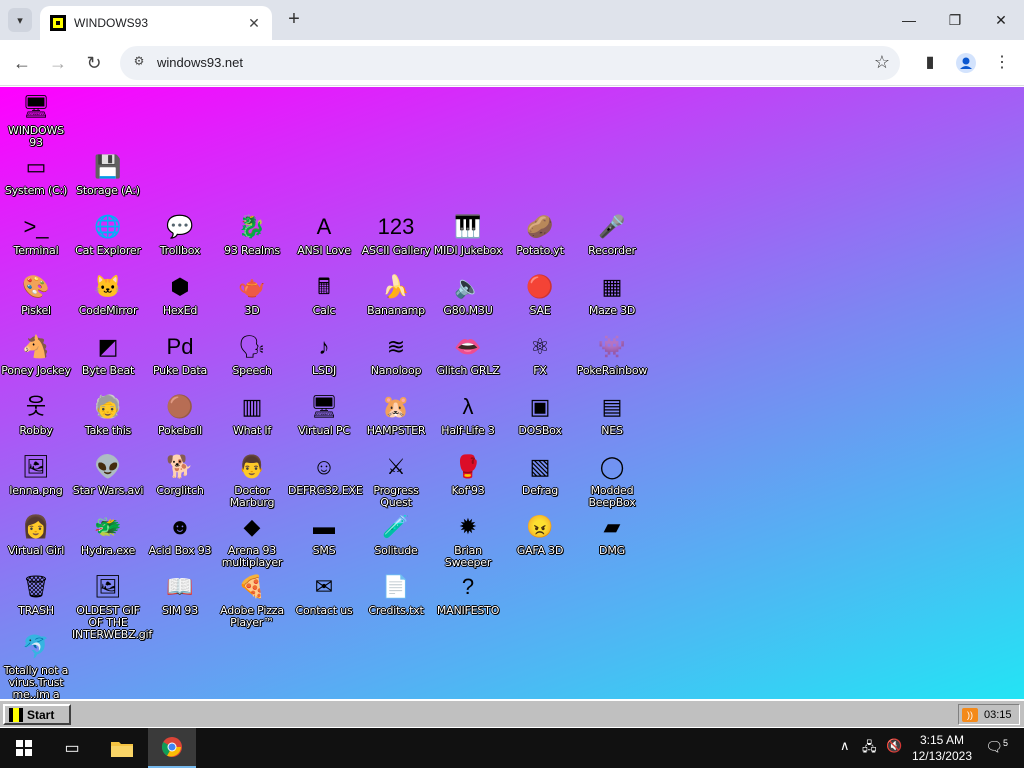 This screenshot has width=1024, height=768. I want to click on forward-button: →, so click(58, 63).